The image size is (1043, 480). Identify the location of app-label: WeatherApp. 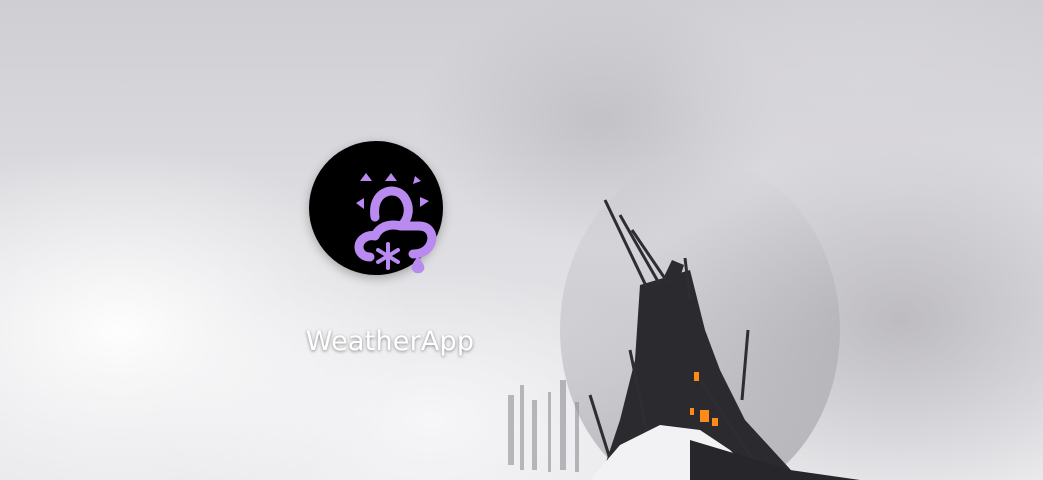
(390, 341).